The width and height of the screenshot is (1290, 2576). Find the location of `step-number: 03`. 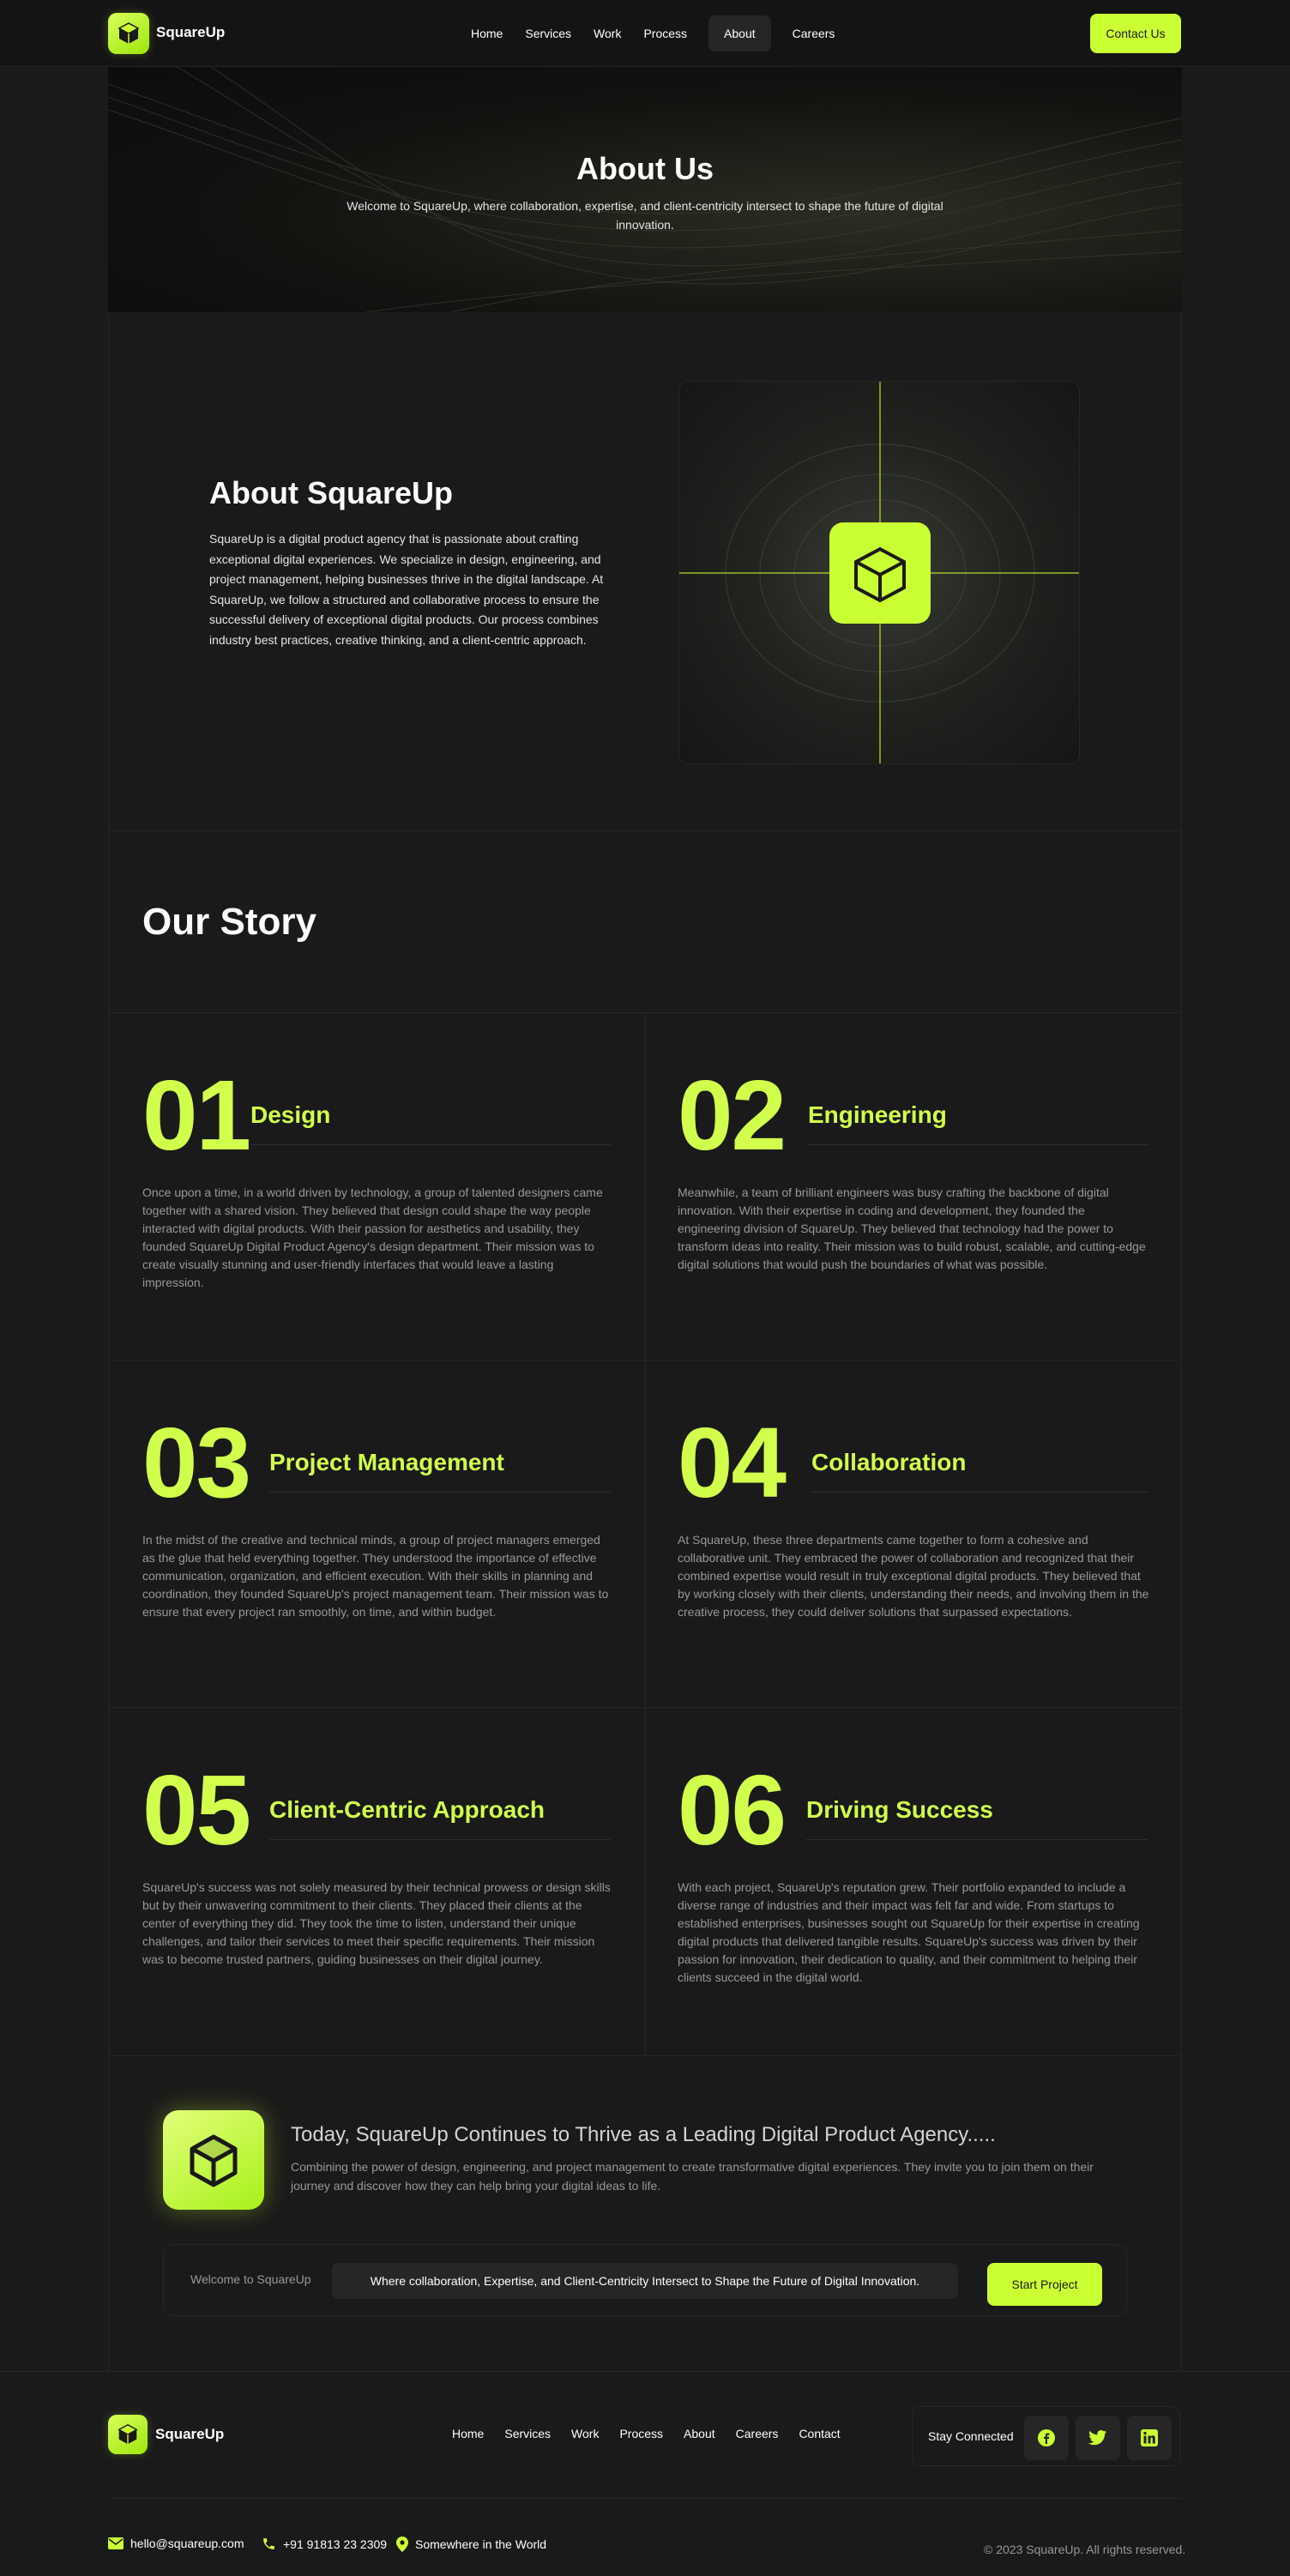

step-number: 03 is located at coordinates (196, 1462).